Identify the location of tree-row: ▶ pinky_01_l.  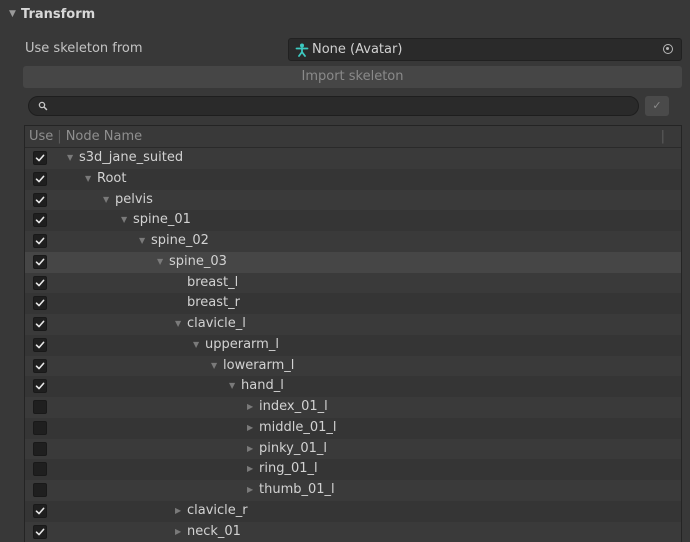
(353, 449).